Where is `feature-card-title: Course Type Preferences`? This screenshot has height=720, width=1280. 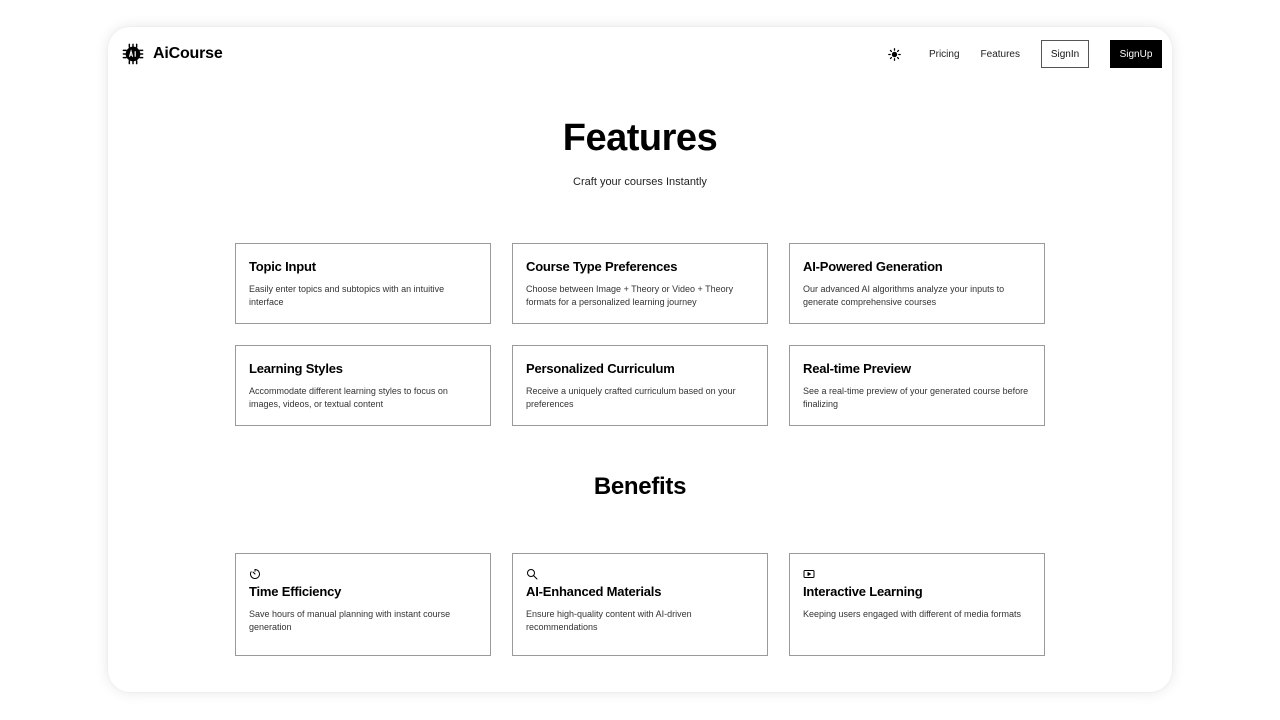
feature-card-title: Course Type Preferences is located at coordinates (602, 266).